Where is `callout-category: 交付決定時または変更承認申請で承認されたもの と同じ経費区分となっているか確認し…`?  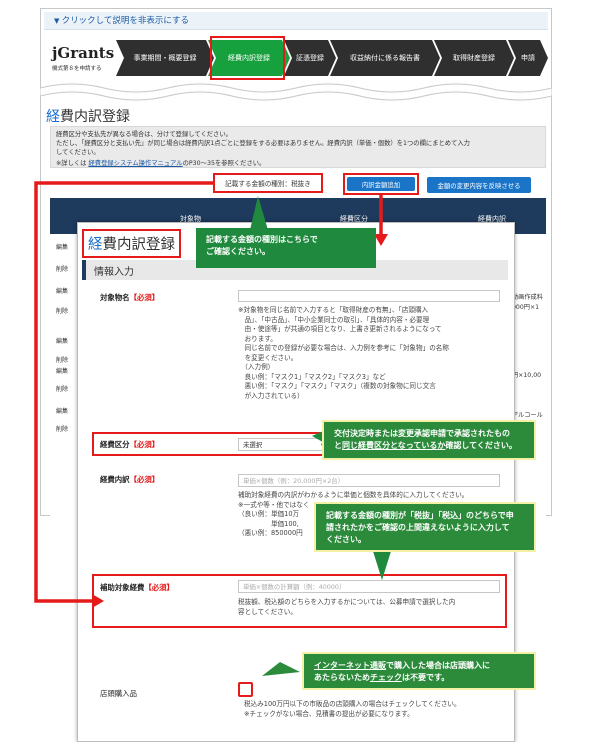 callout-category: 交付決定時または変更承認申請で承認されたもの と同じ経費区分となっているか確認し… is located at coordinates (429, 440).